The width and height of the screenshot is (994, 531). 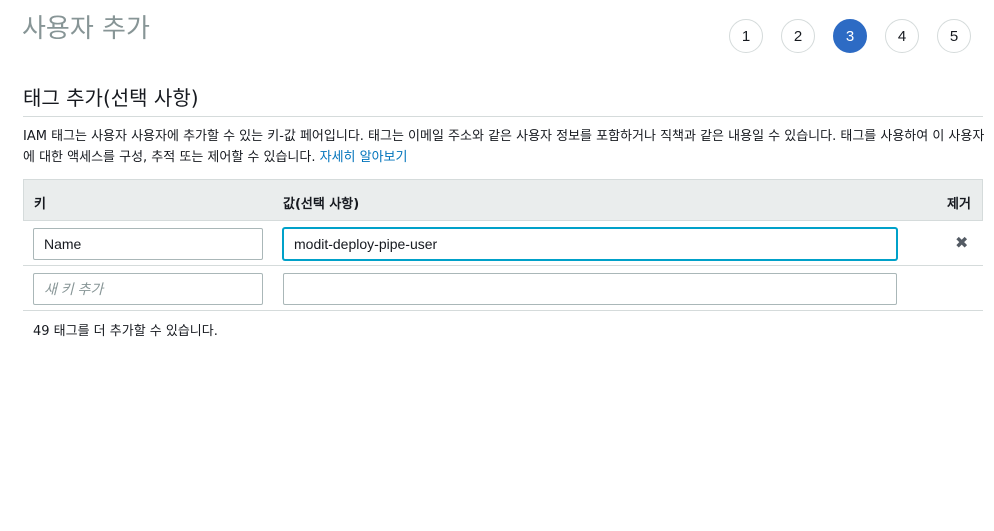 What do you see at coordinates (86, 29) in the screenshot?
I see `page-title: 사용자 추가` at bounding box center [86, 29].